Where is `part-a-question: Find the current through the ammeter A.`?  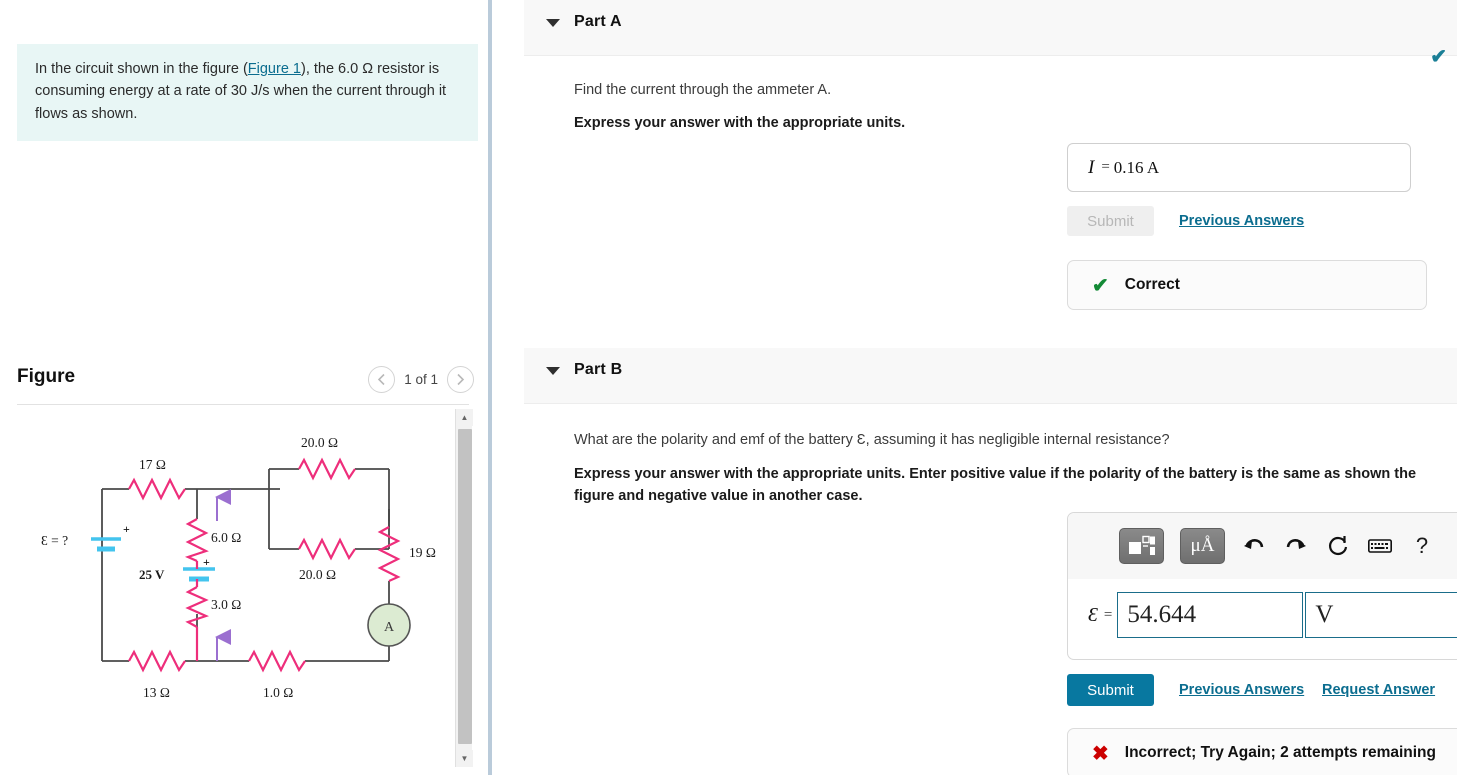 part-a-question: Find the current through the ammeter A. is located at coordinates (703, 90).